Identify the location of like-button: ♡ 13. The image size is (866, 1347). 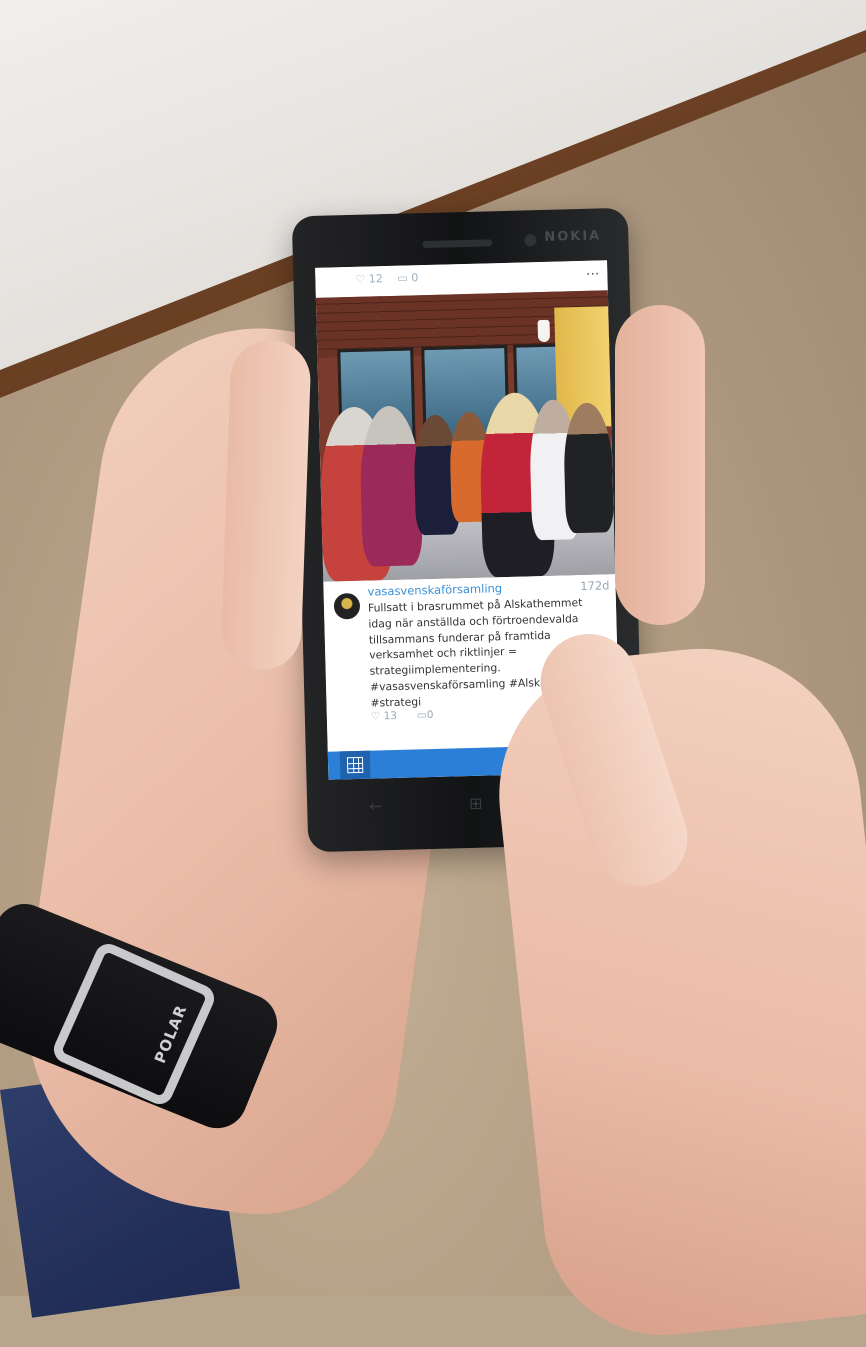
(384, 716).